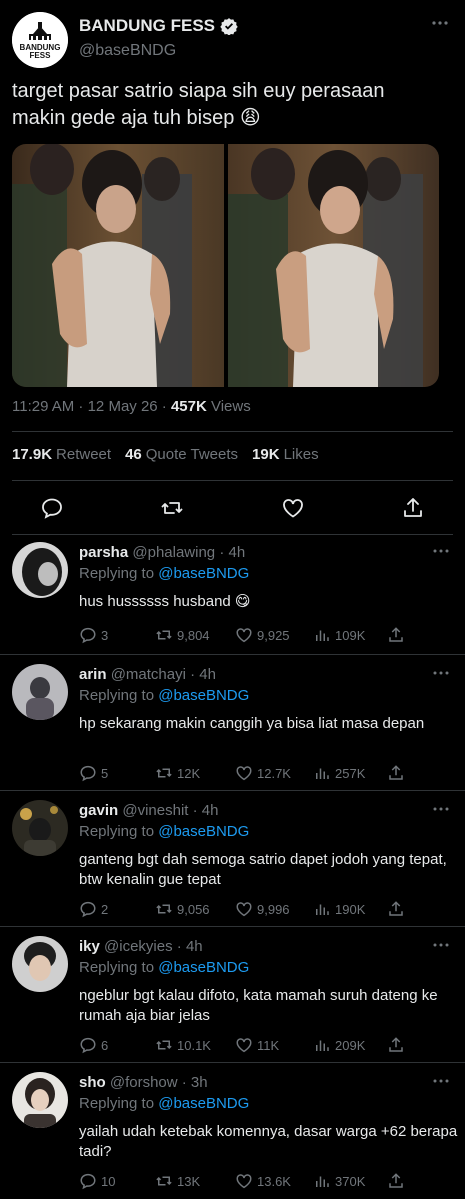 The image size is (465, 1199). What do you see at coordinates (89, 946) in the screenshot?
I see `reply-author-name: iky` at bounding box center [89, 946].